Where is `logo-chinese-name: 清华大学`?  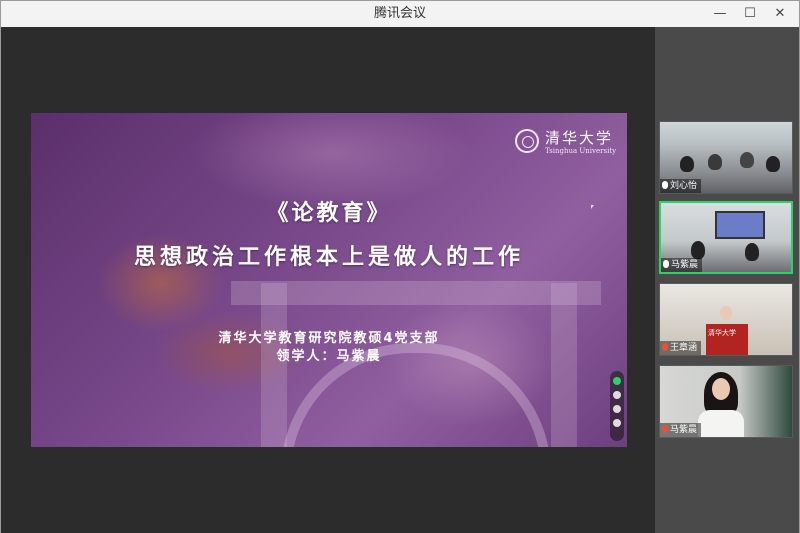
logo-chinese-name: 清华大学 is located at coordinates (579, 138).